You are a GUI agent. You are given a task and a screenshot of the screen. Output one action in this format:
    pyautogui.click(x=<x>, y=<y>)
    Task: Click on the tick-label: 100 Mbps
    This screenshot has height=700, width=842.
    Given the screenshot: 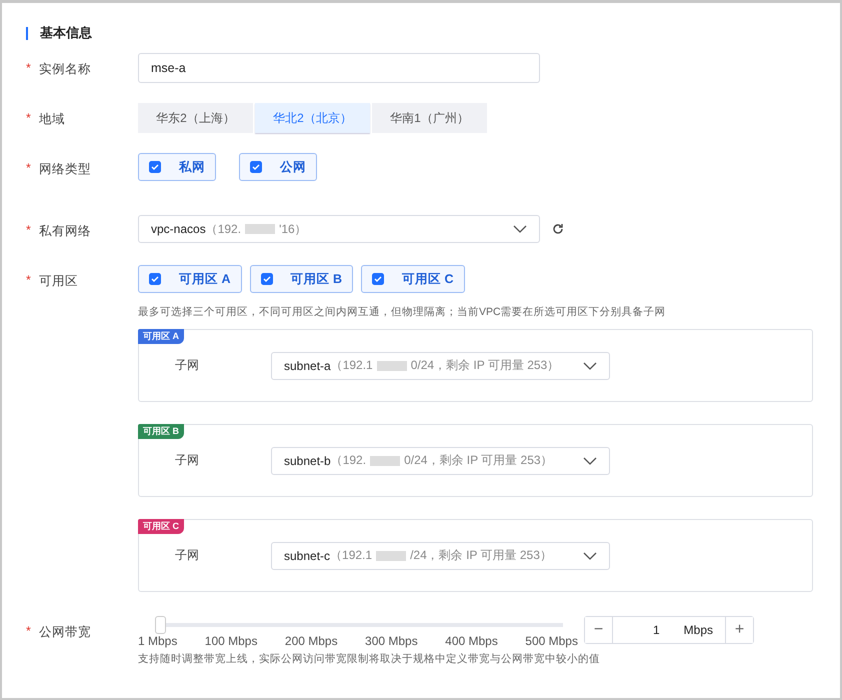 What is the action you would take?
    pyautogui.click(x=231, y=641)
    